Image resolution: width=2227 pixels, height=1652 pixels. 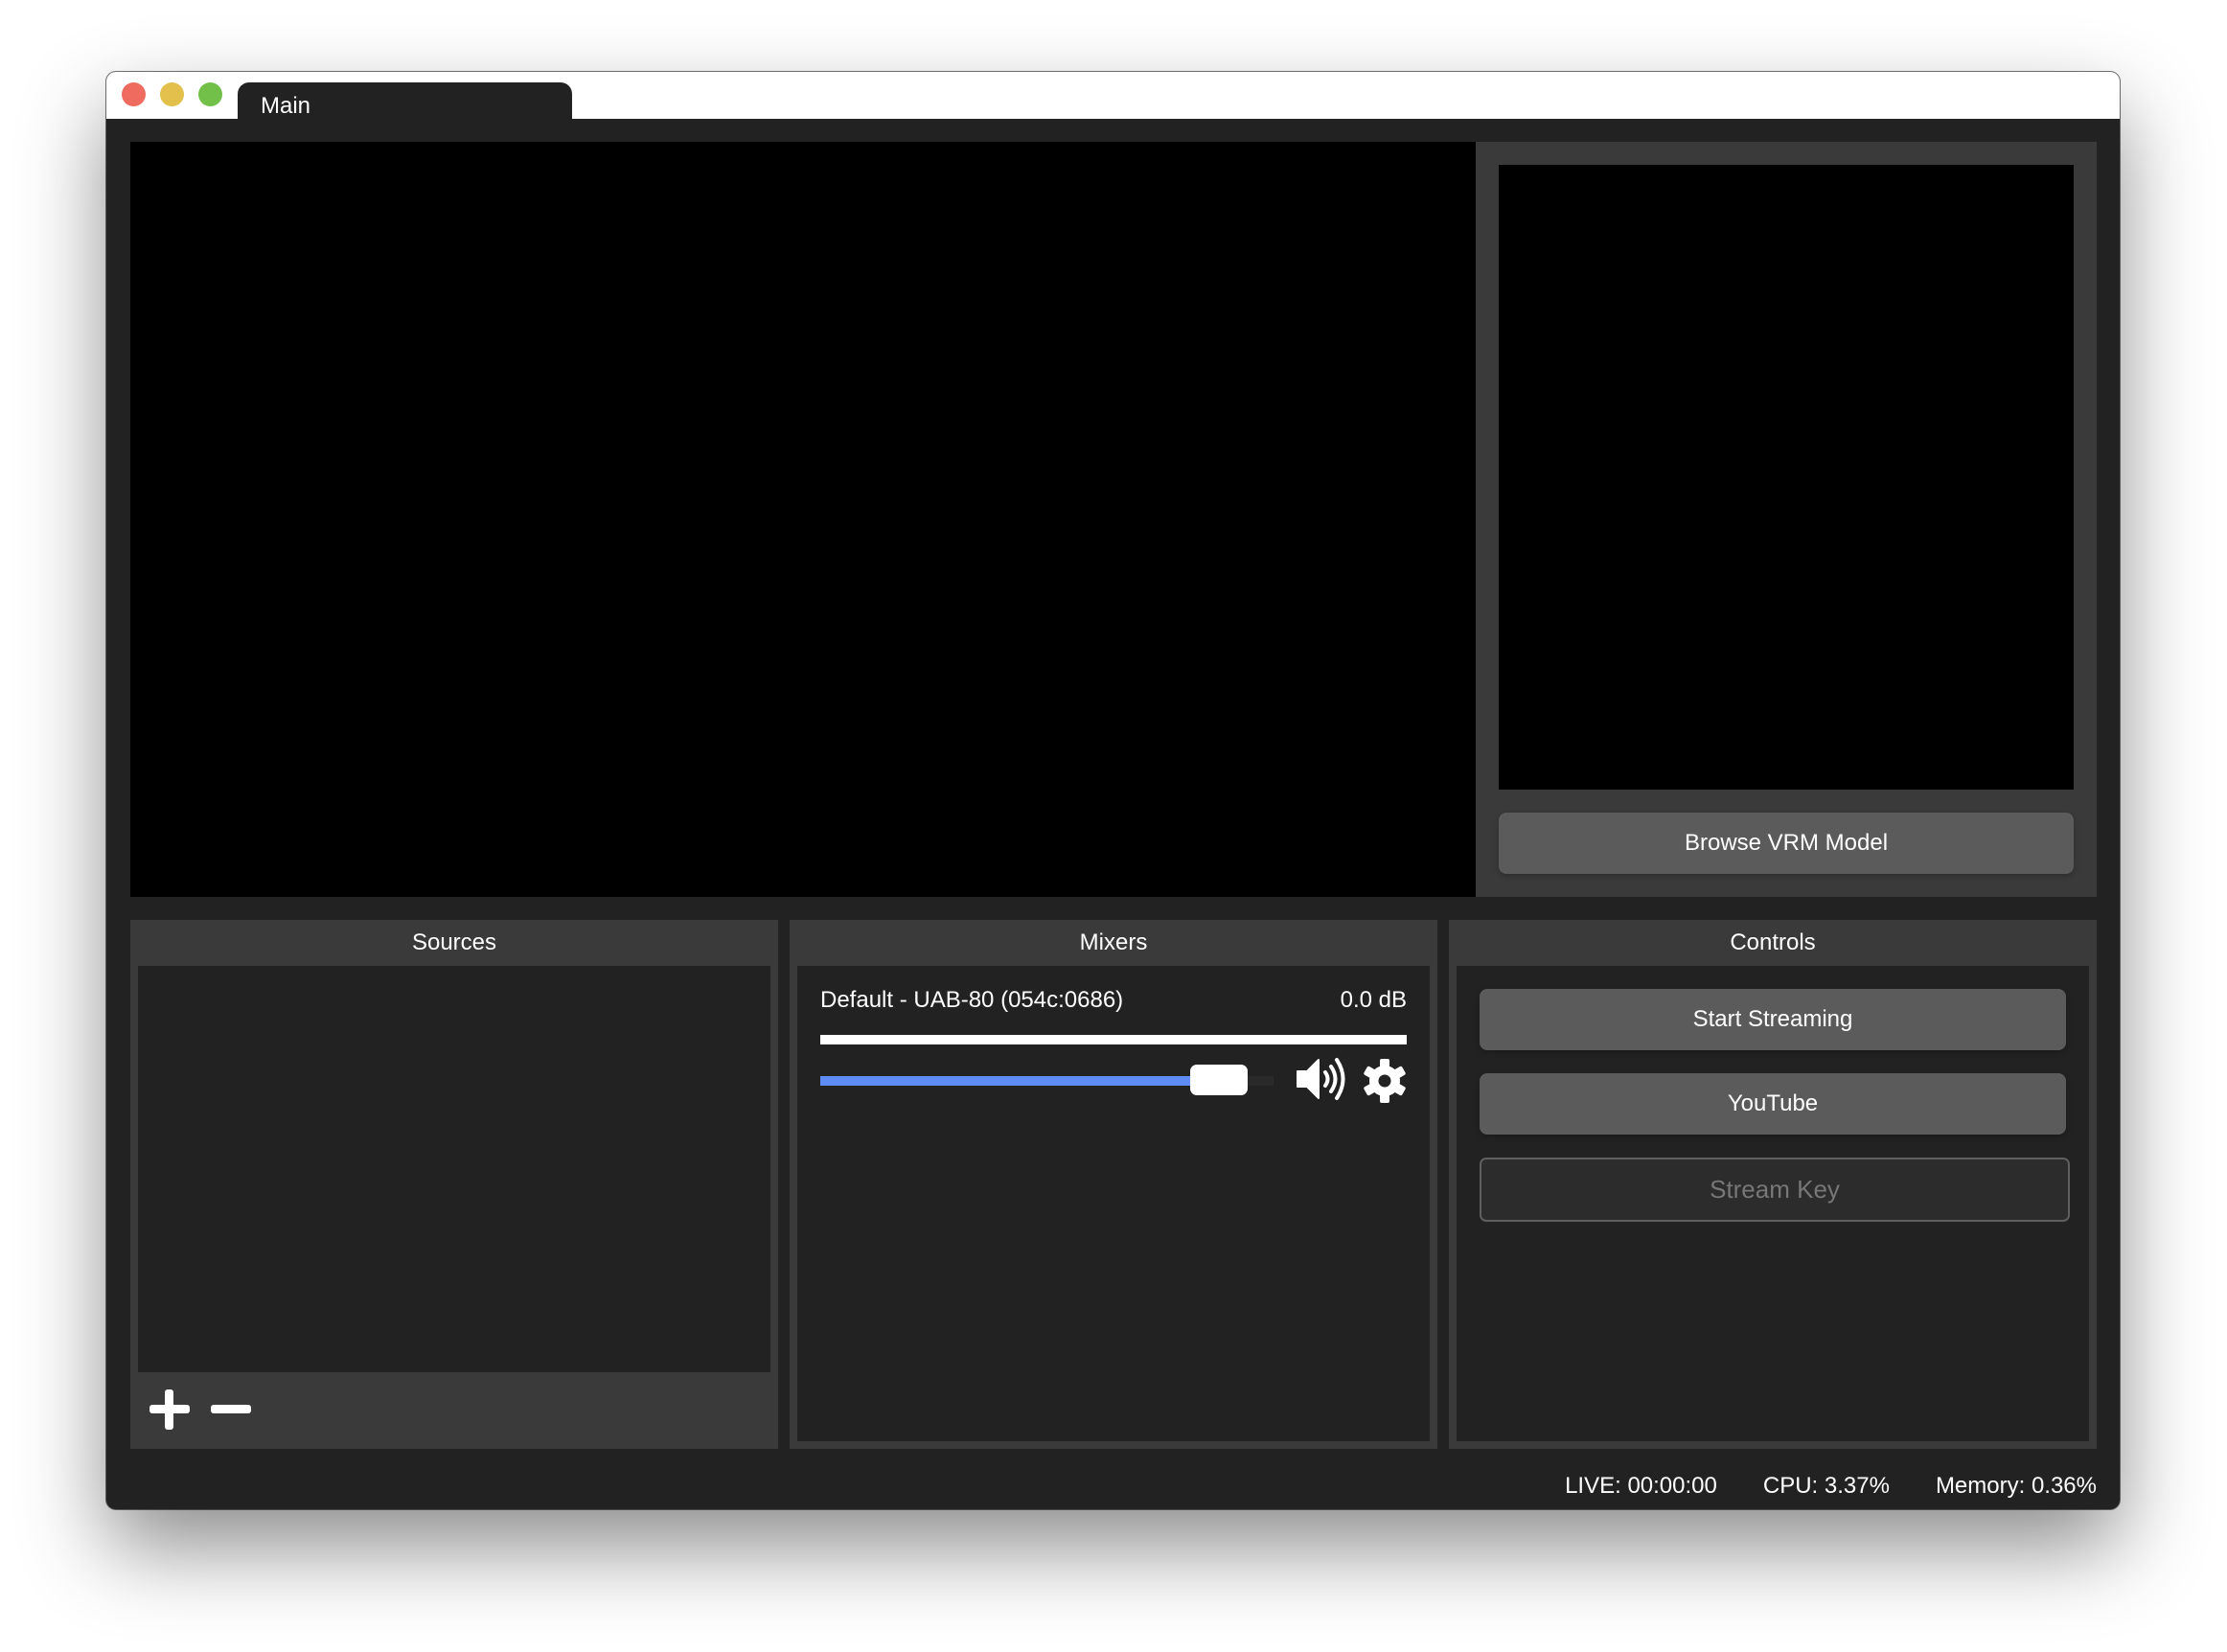 I want to click on add-source-plus-icon, so click(x=169, y=1409).